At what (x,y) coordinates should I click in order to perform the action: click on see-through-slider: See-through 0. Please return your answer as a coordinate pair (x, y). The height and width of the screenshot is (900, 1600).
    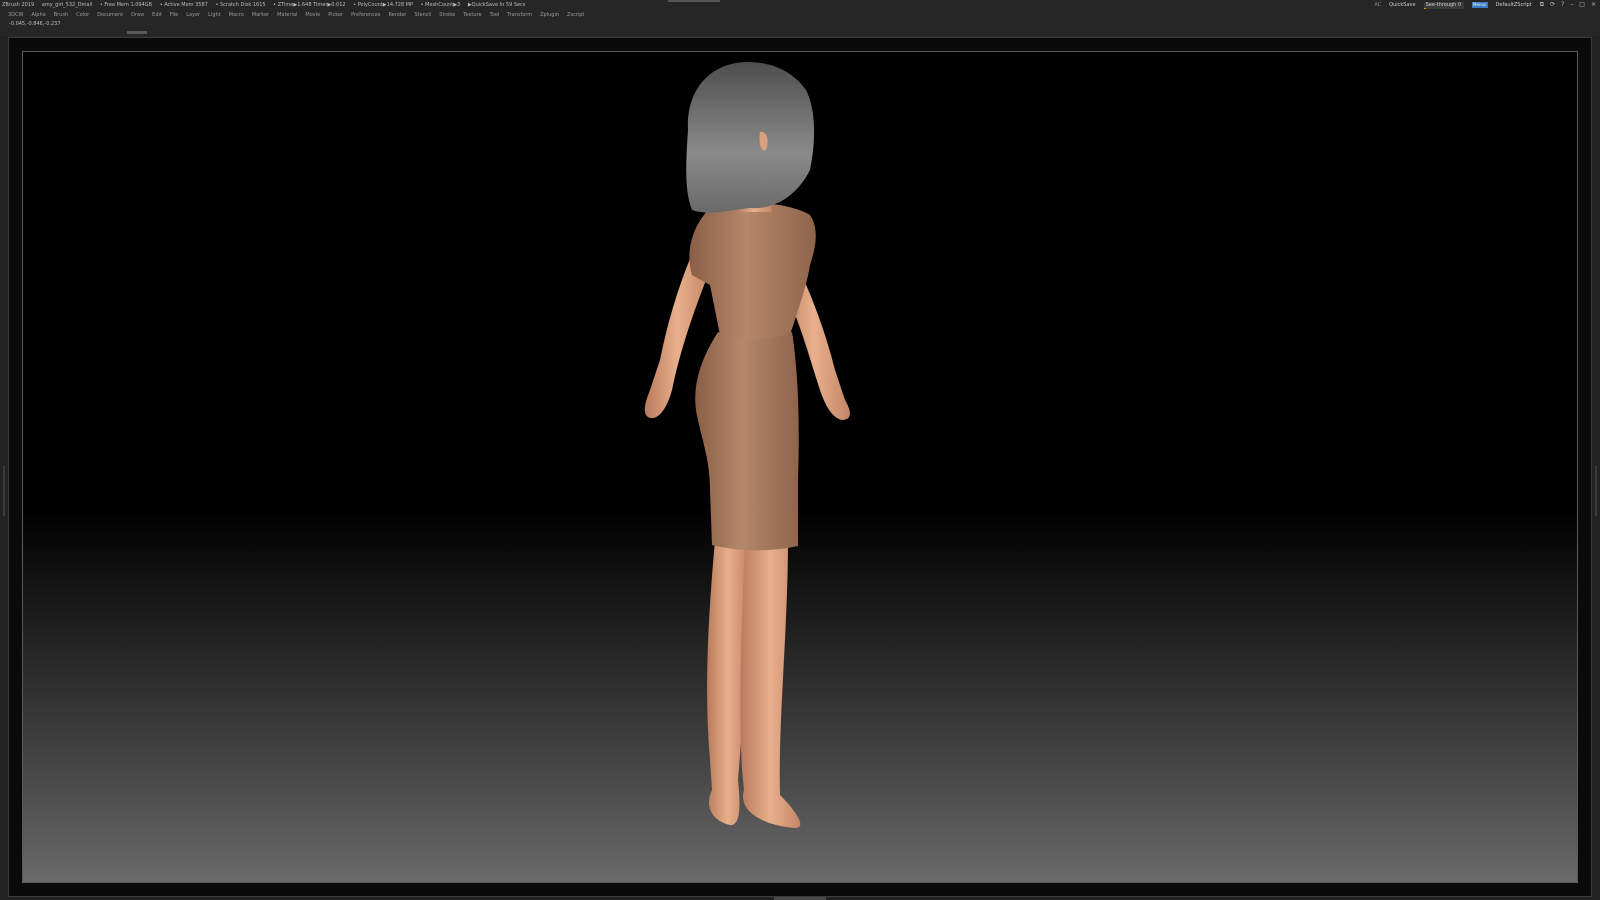
    Looking at the image, I should click on (1443, 5).